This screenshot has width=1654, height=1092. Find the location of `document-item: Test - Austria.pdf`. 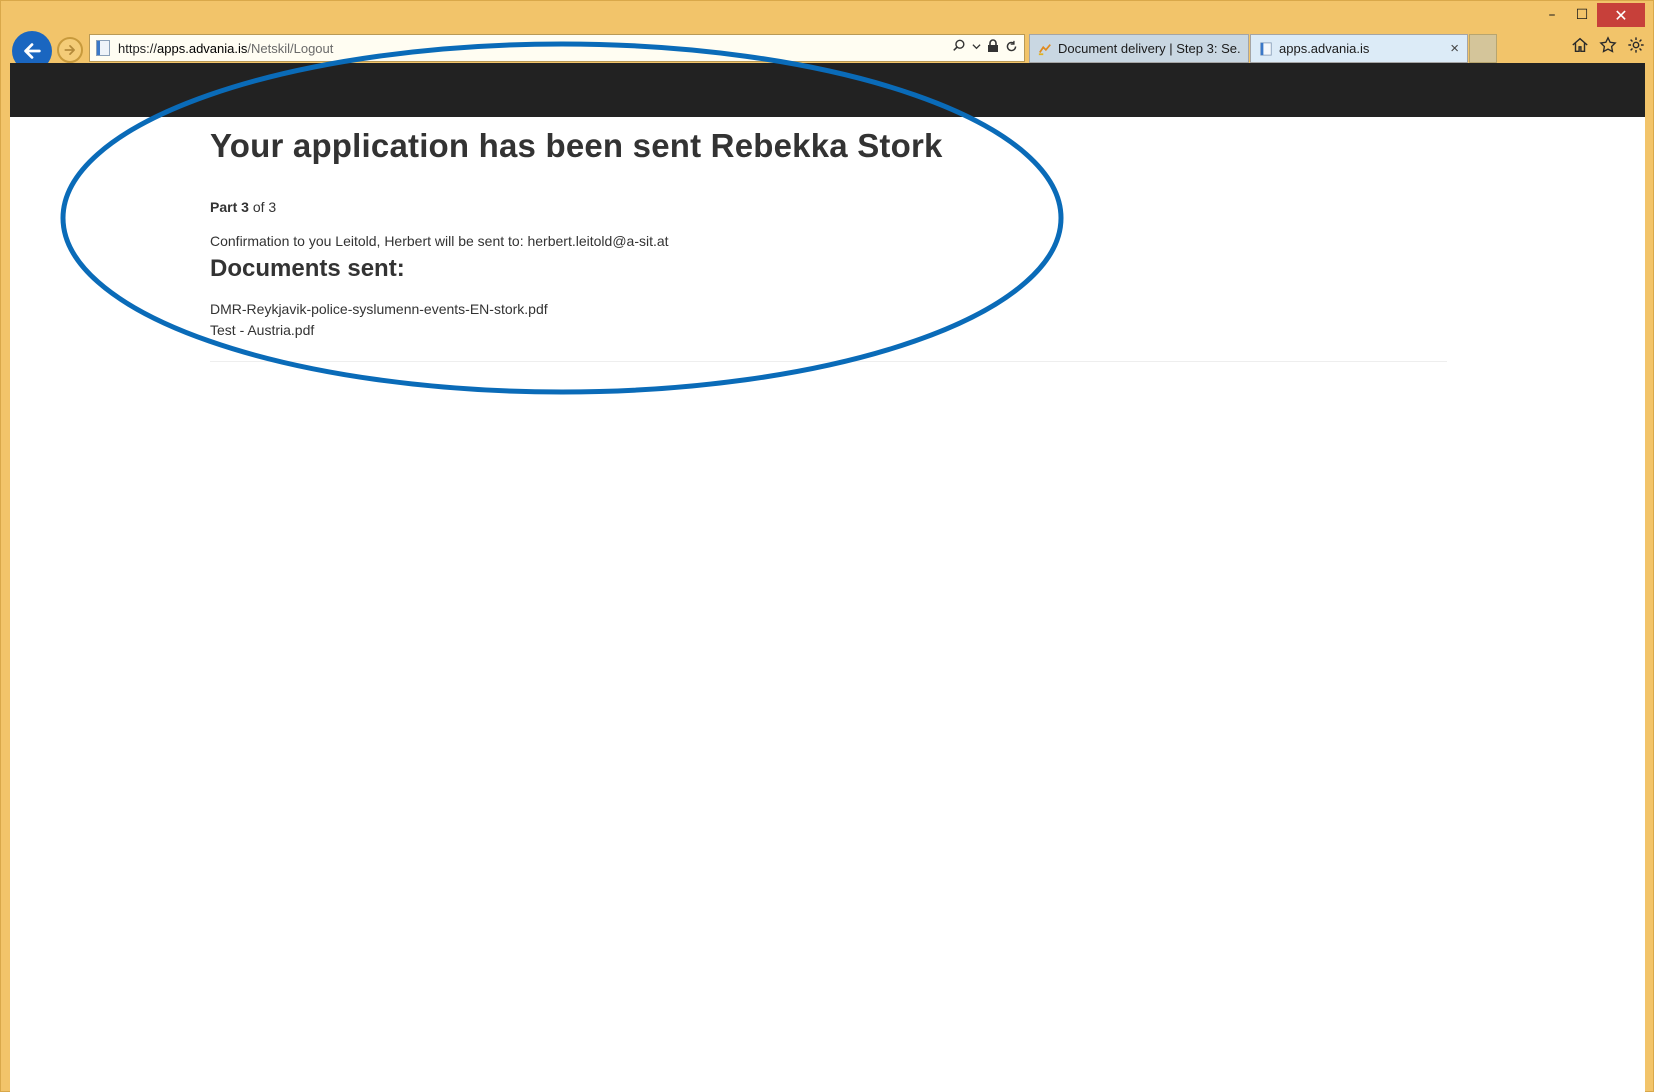

document-item: Test - Austria.pdf is located at coordinates (262, 330).